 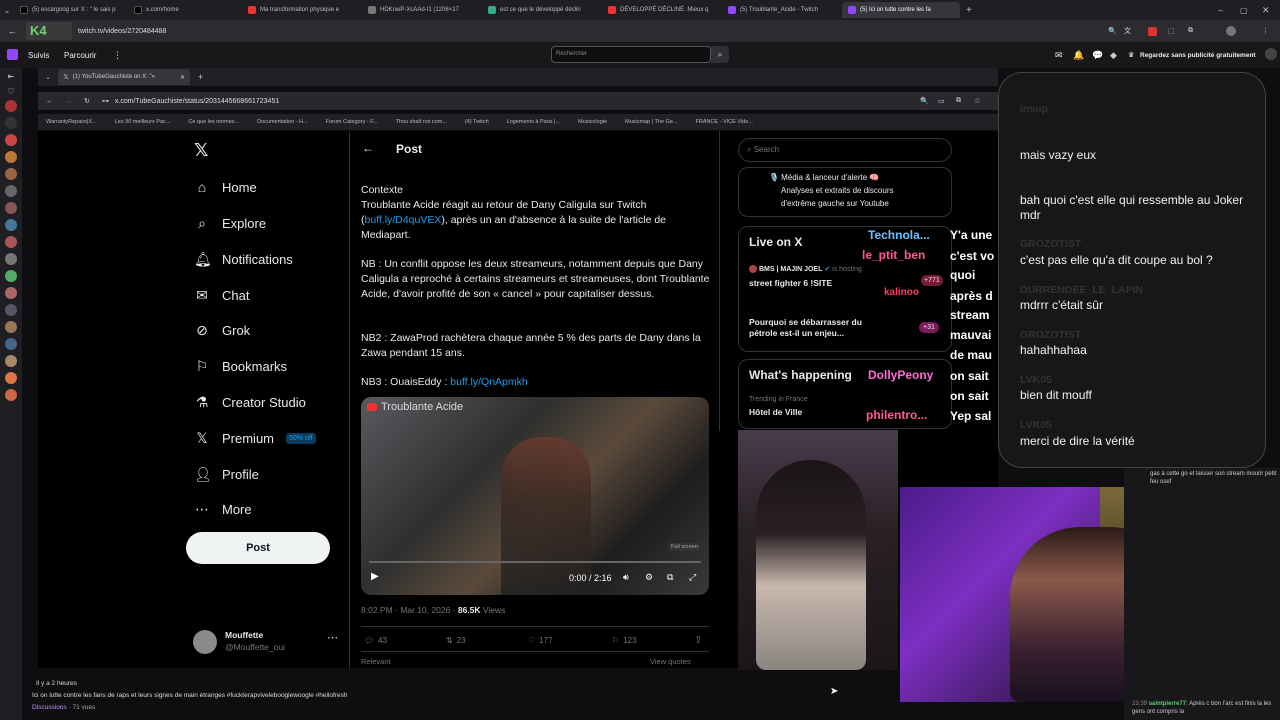 What do you see at coordinates (243, 259) in the screenshot?
I see `nav-notifications: 🔔︎ Notifications` at bounding box center [243, 259].